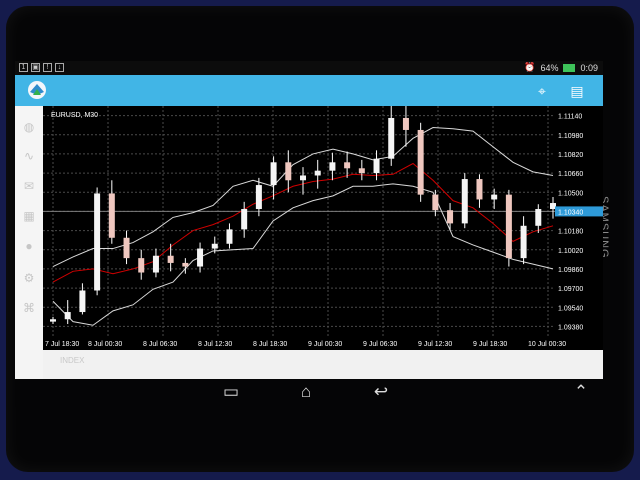 Image resolution: width=640 pixels, height=480 pixels. I want to click on bottom-tab-strip: INDEX, so click(323, 364).